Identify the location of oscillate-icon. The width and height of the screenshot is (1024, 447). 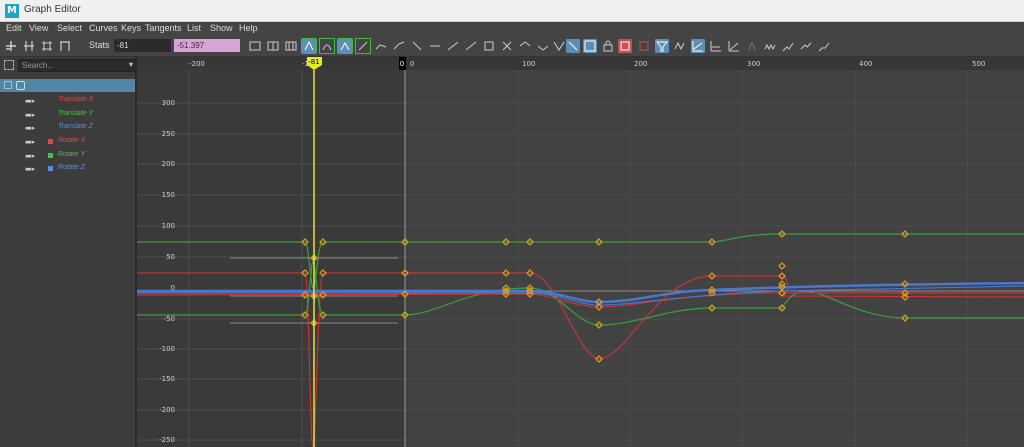
(806, 46).